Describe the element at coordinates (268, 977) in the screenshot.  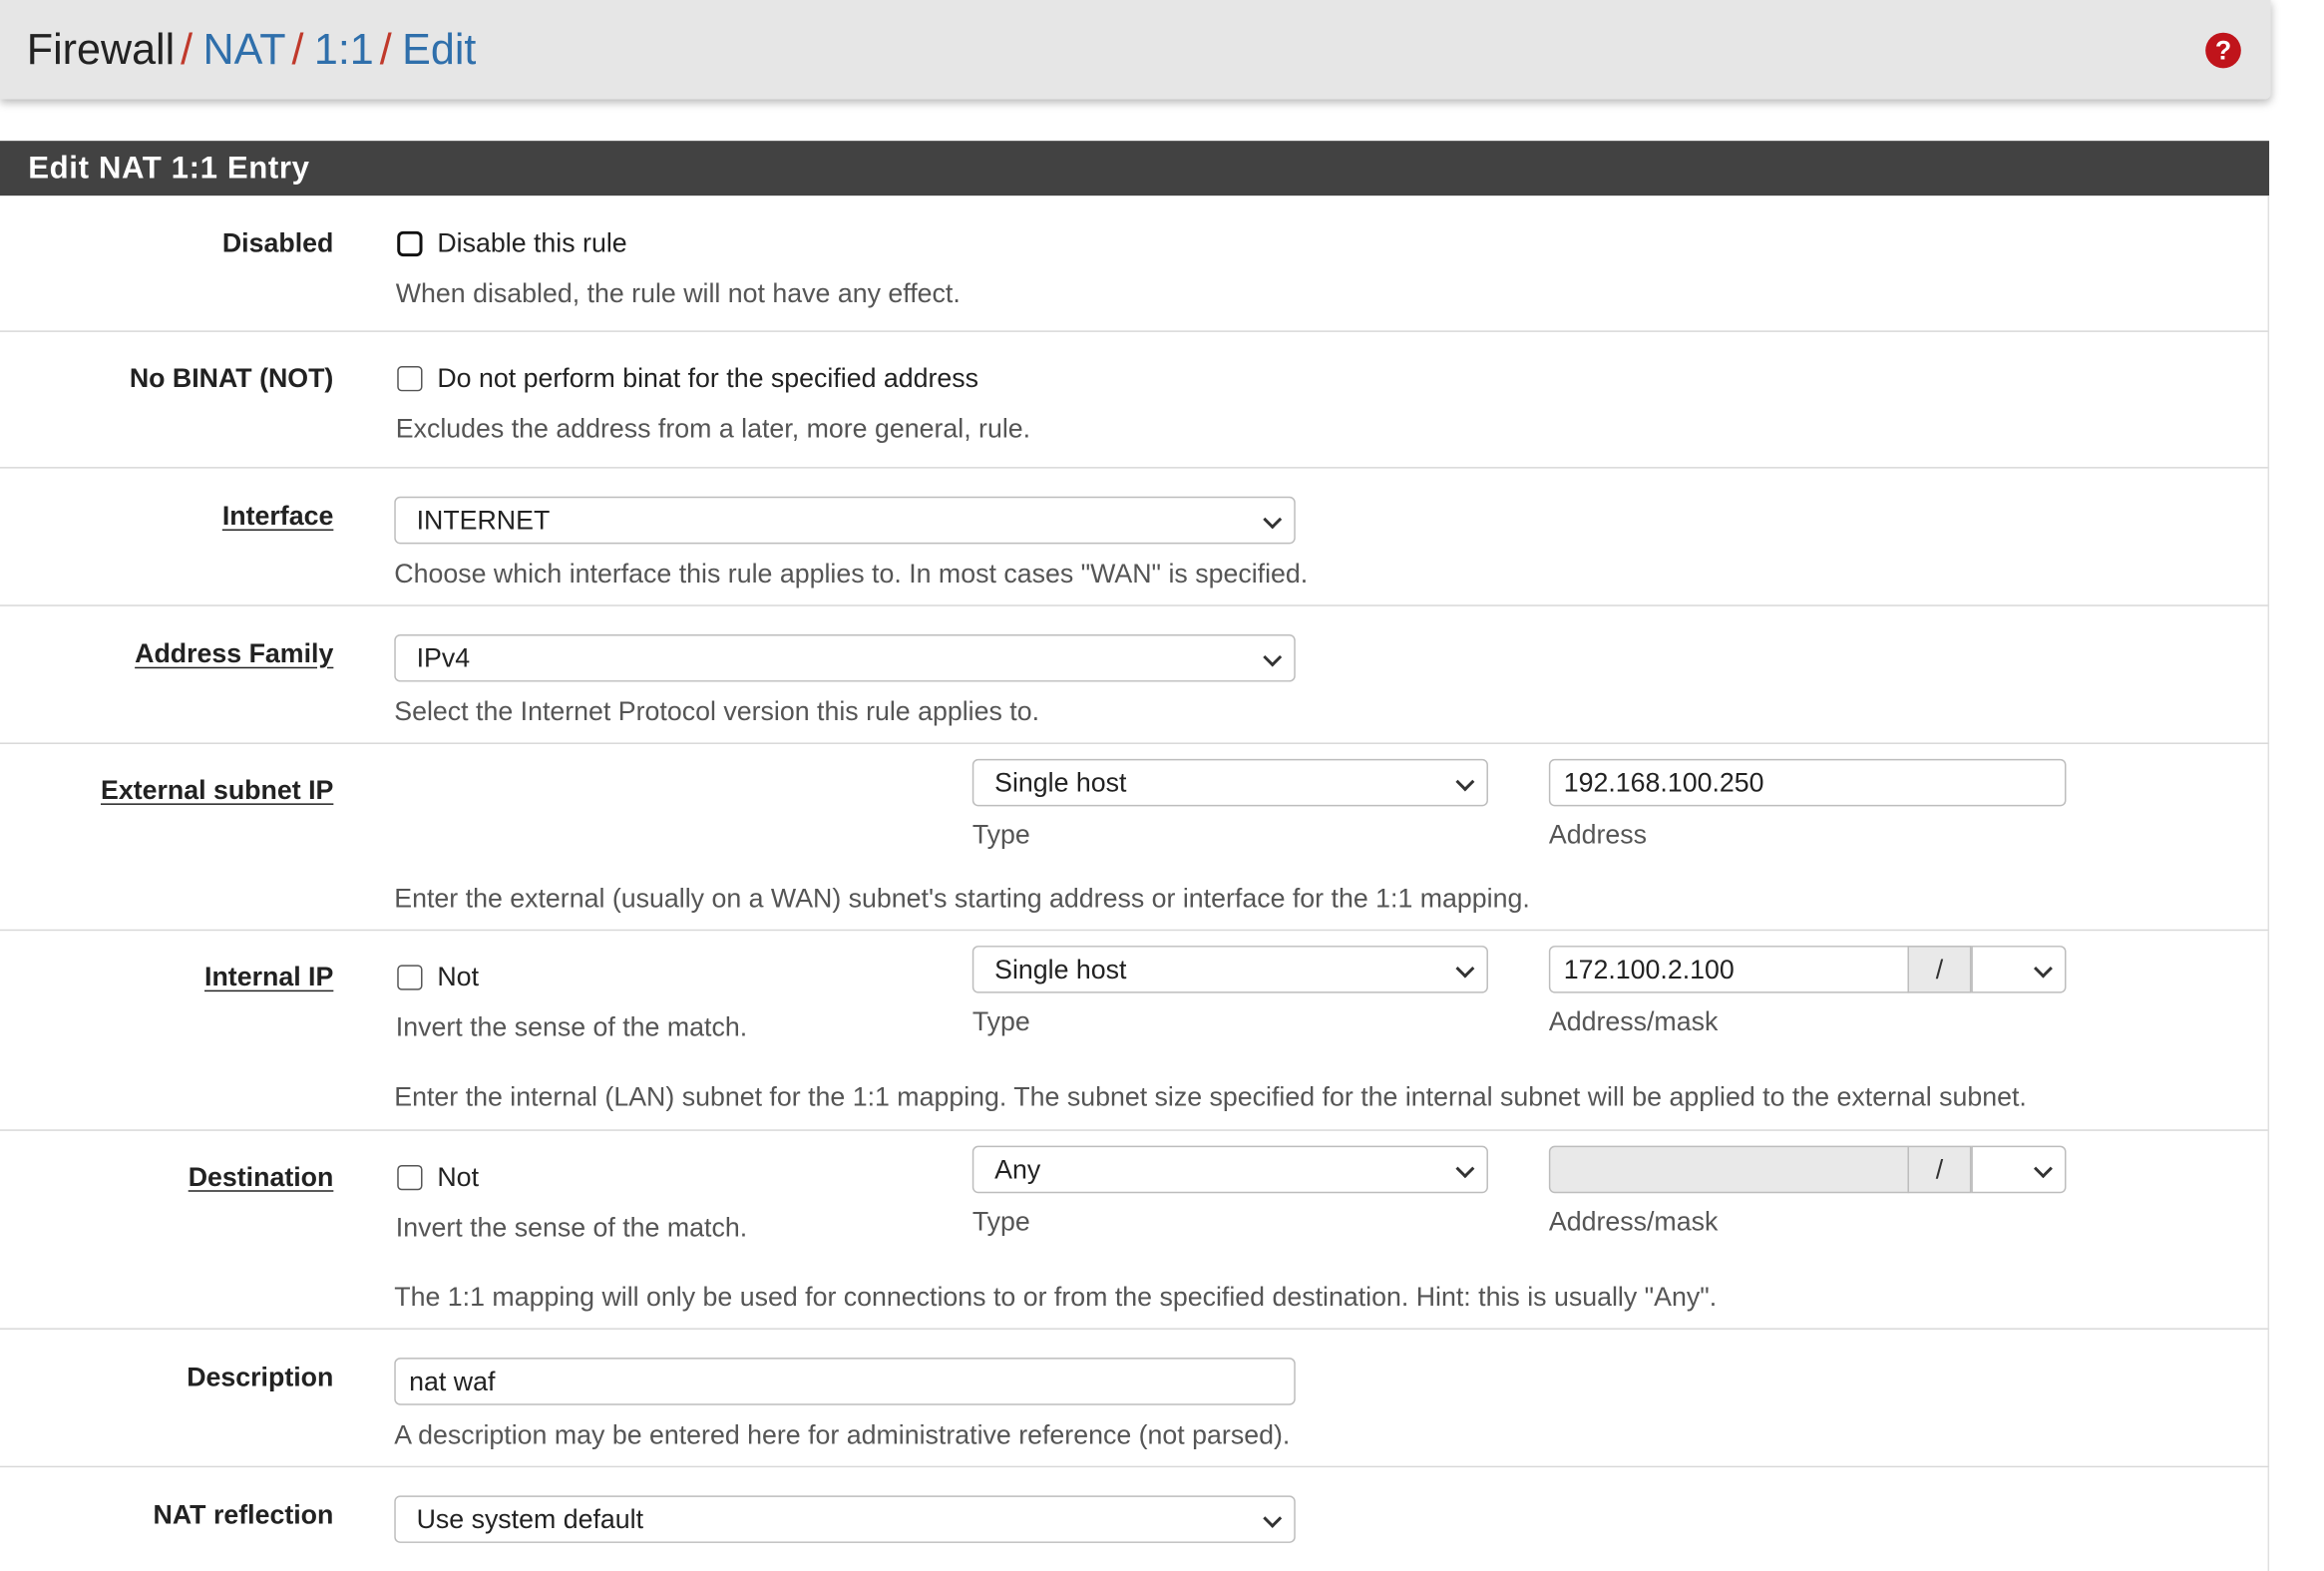
I see `internal-ip-label: Internal IP` at that location.